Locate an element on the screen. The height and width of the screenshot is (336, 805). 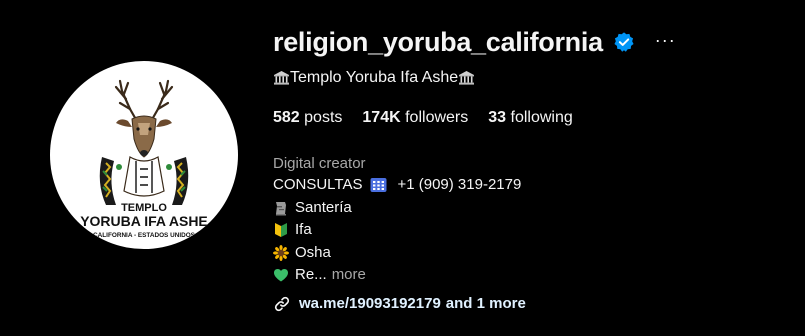
profile-stats: 582 posts 174K followers 33 following is located at coordinates (533, 118).